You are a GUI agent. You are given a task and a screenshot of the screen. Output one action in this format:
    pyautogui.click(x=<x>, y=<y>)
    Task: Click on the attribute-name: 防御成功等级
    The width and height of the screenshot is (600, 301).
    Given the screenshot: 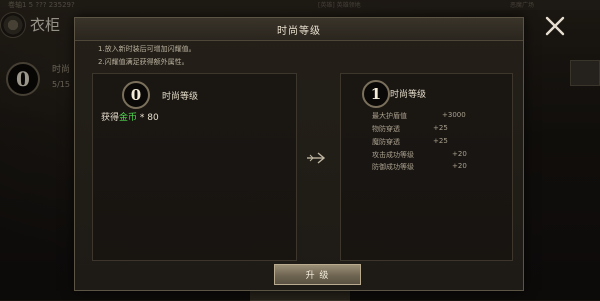 What is the action you would take?
    pyautogui.click(x=393, y=167)
    